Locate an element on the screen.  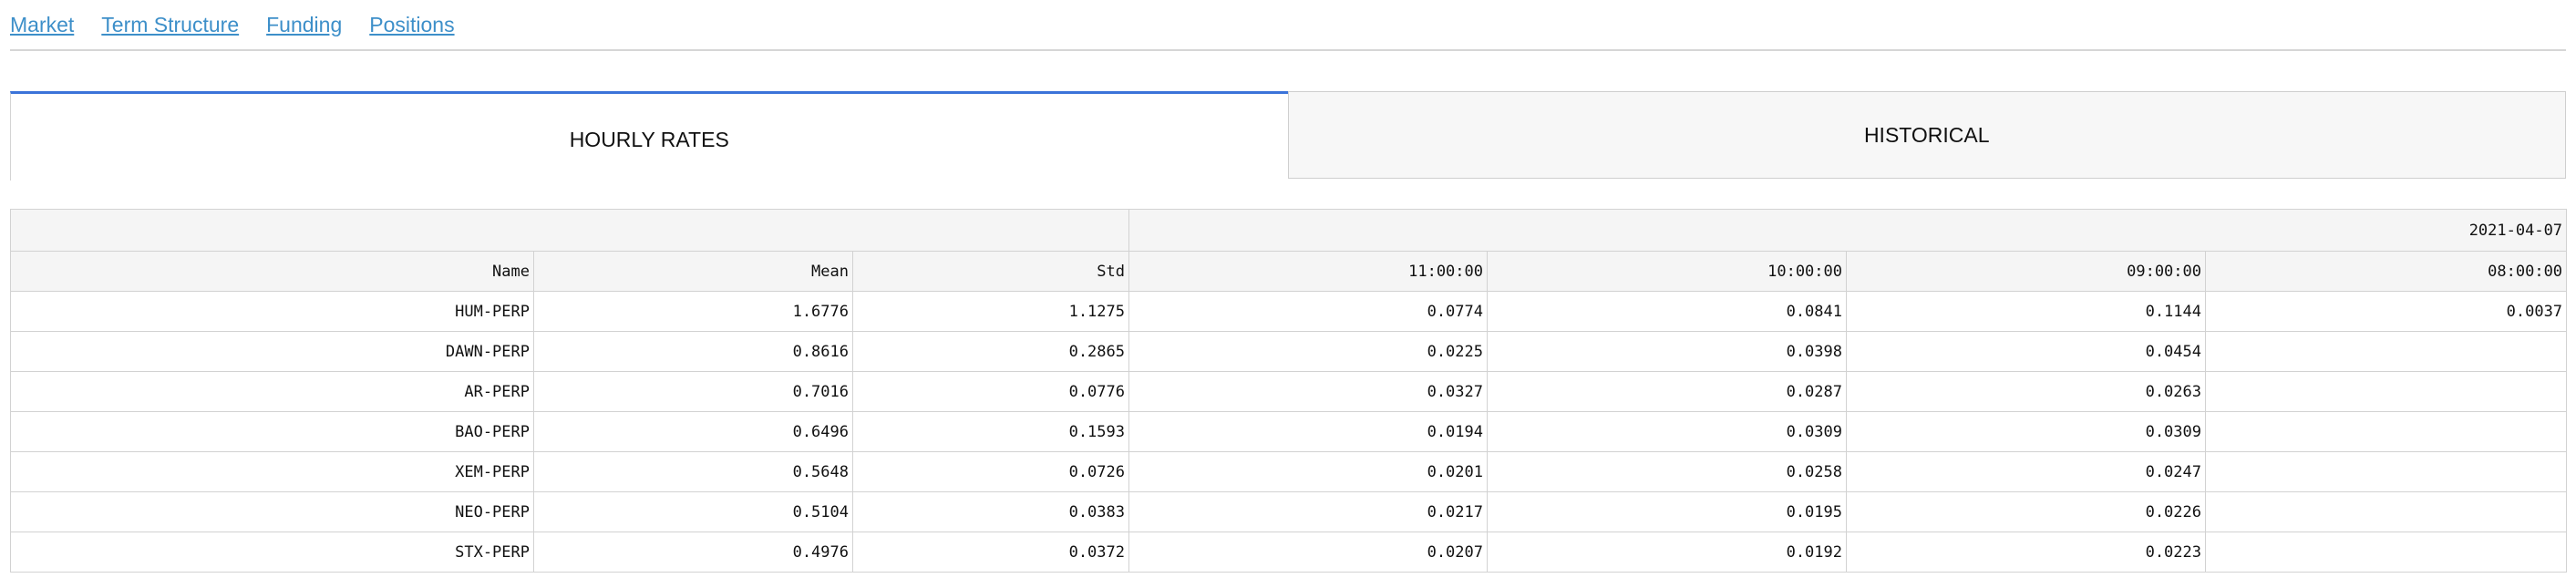
nav-link-funding: Funding is located at coordinates (304, 25).